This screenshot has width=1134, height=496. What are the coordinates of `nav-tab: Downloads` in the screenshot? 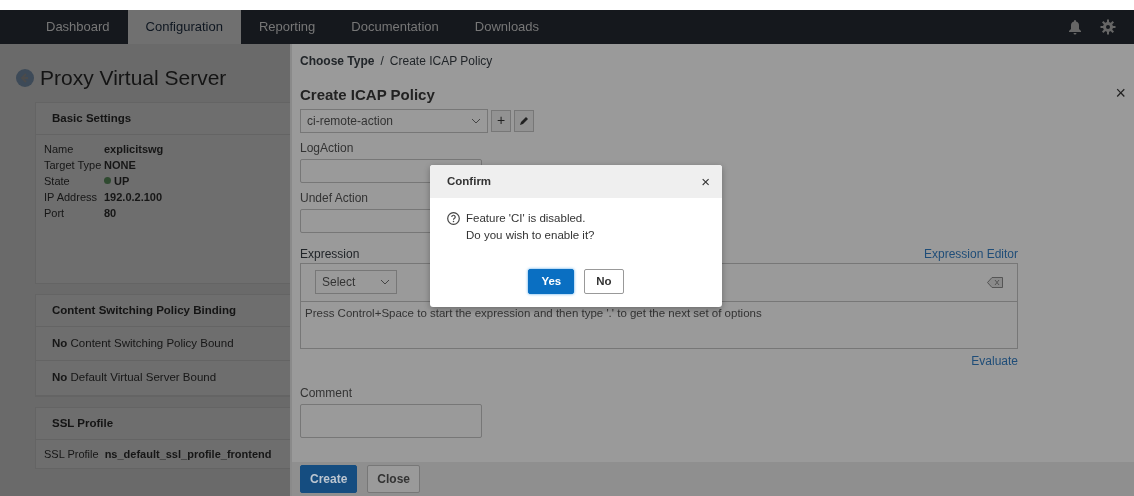 It's located at (507, 27).